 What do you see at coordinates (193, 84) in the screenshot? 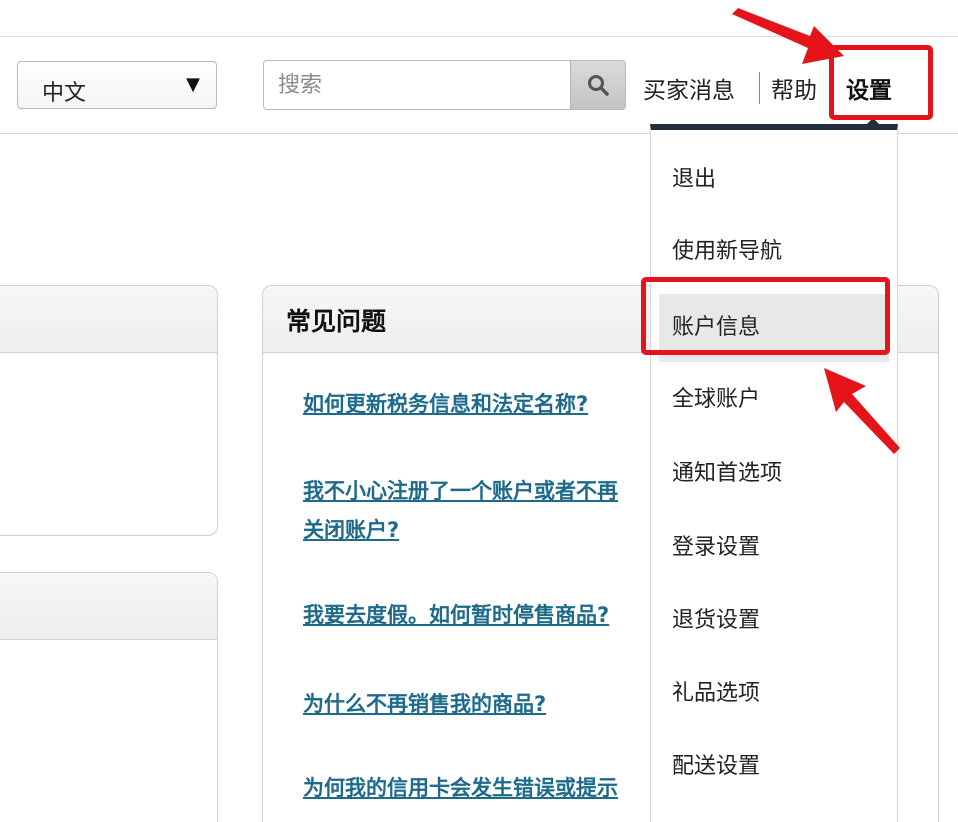
I see `caret-down-icon: ▼` at bounding box center [193, 84].